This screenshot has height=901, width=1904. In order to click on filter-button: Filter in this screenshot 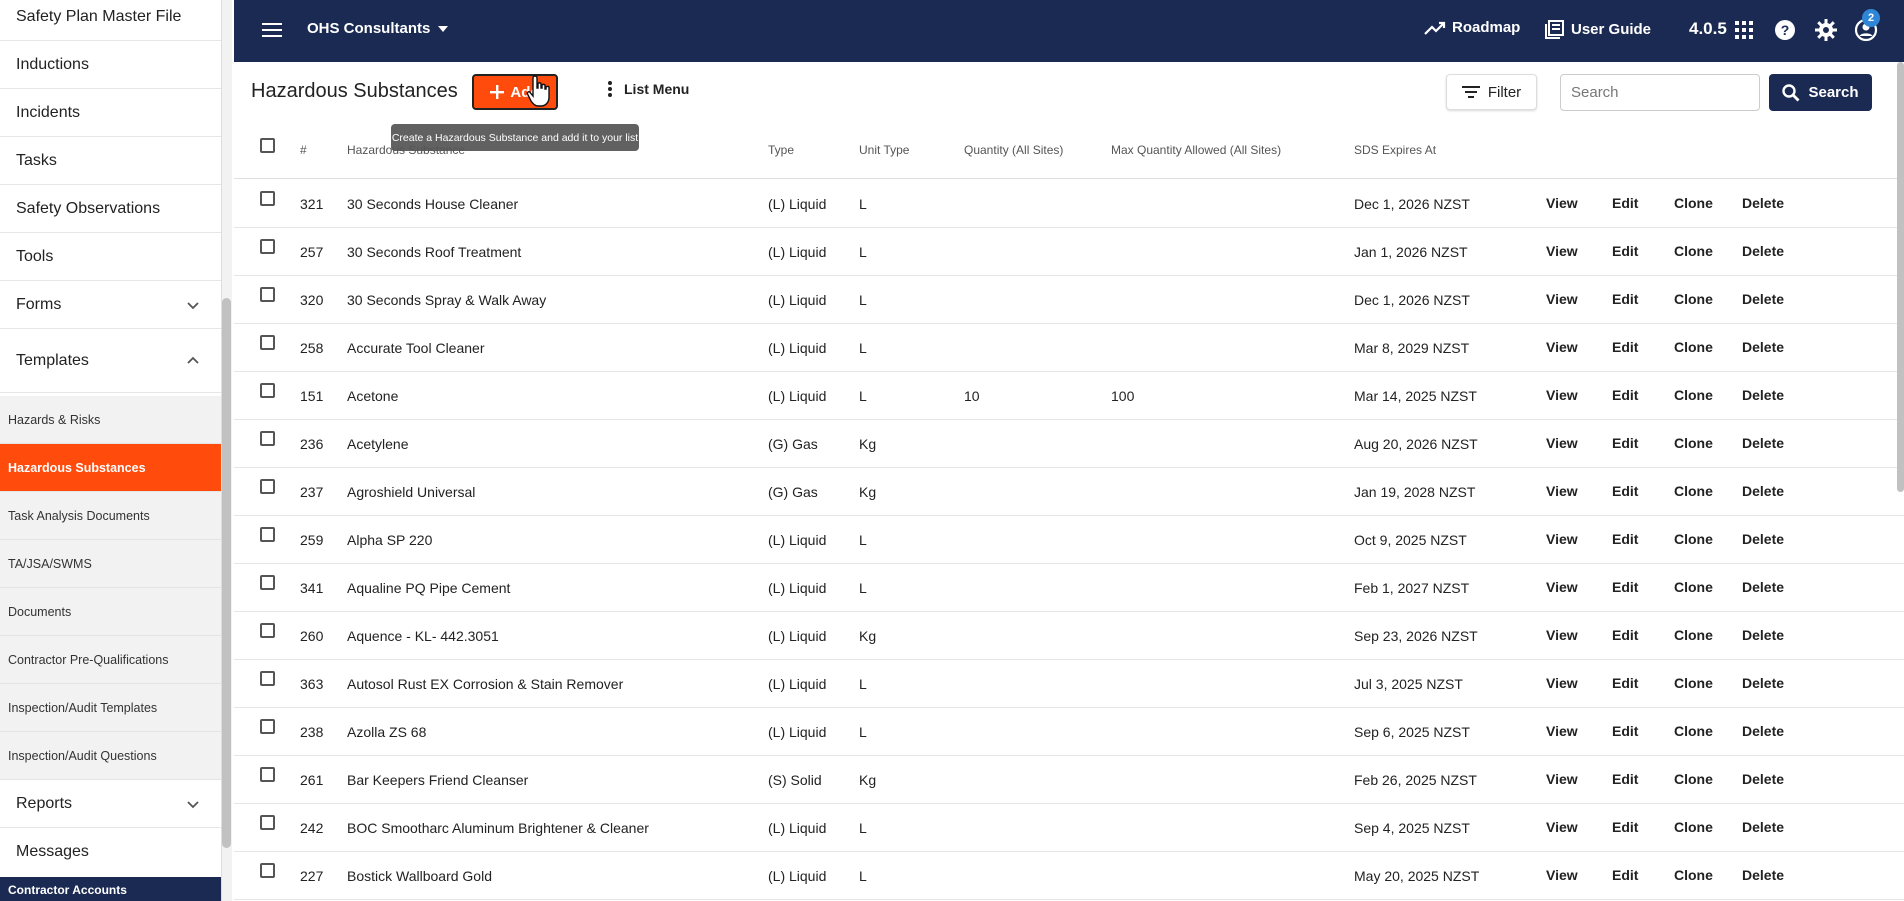, I will do `click(1491, 92)`.